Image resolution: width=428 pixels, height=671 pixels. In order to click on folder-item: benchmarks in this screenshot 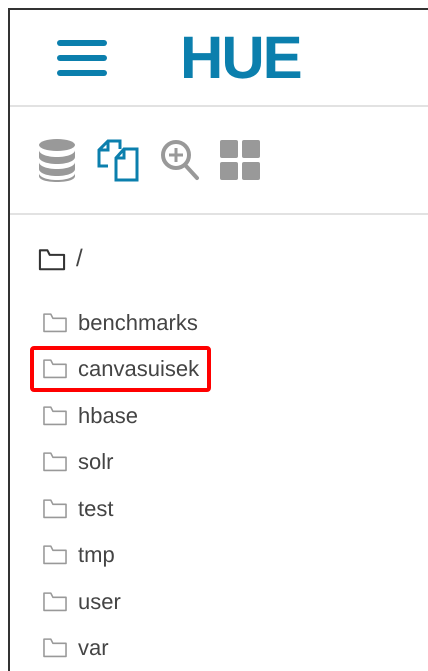, I will do `click(120, 322)`.